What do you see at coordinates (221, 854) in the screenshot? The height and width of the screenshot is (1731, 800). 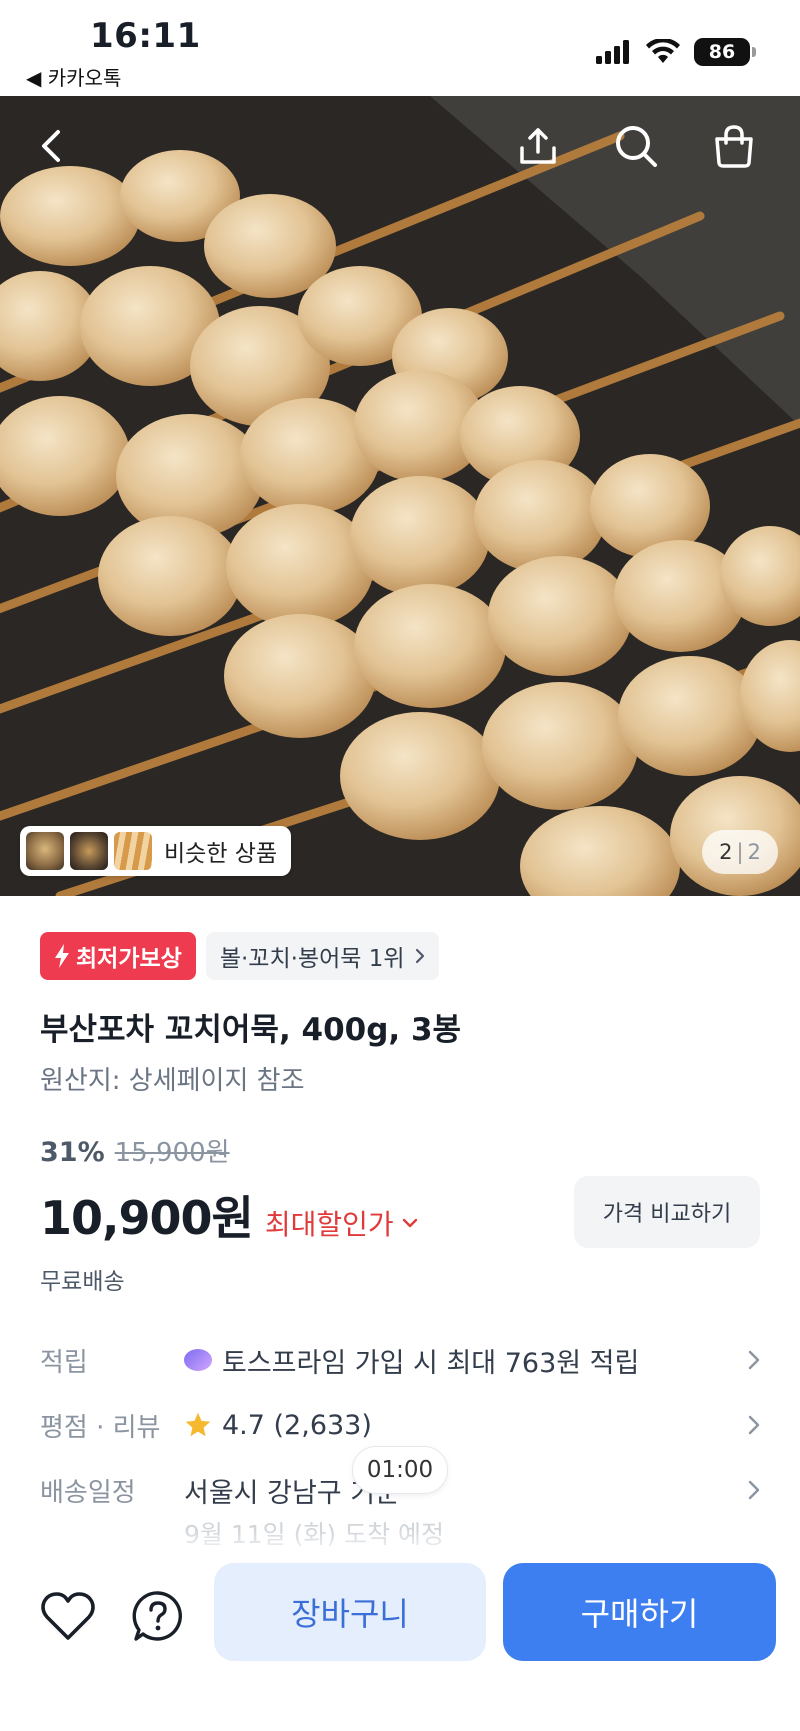 I see `similar-products-label: 비슷한 상품` at bounding box center [221, 854].